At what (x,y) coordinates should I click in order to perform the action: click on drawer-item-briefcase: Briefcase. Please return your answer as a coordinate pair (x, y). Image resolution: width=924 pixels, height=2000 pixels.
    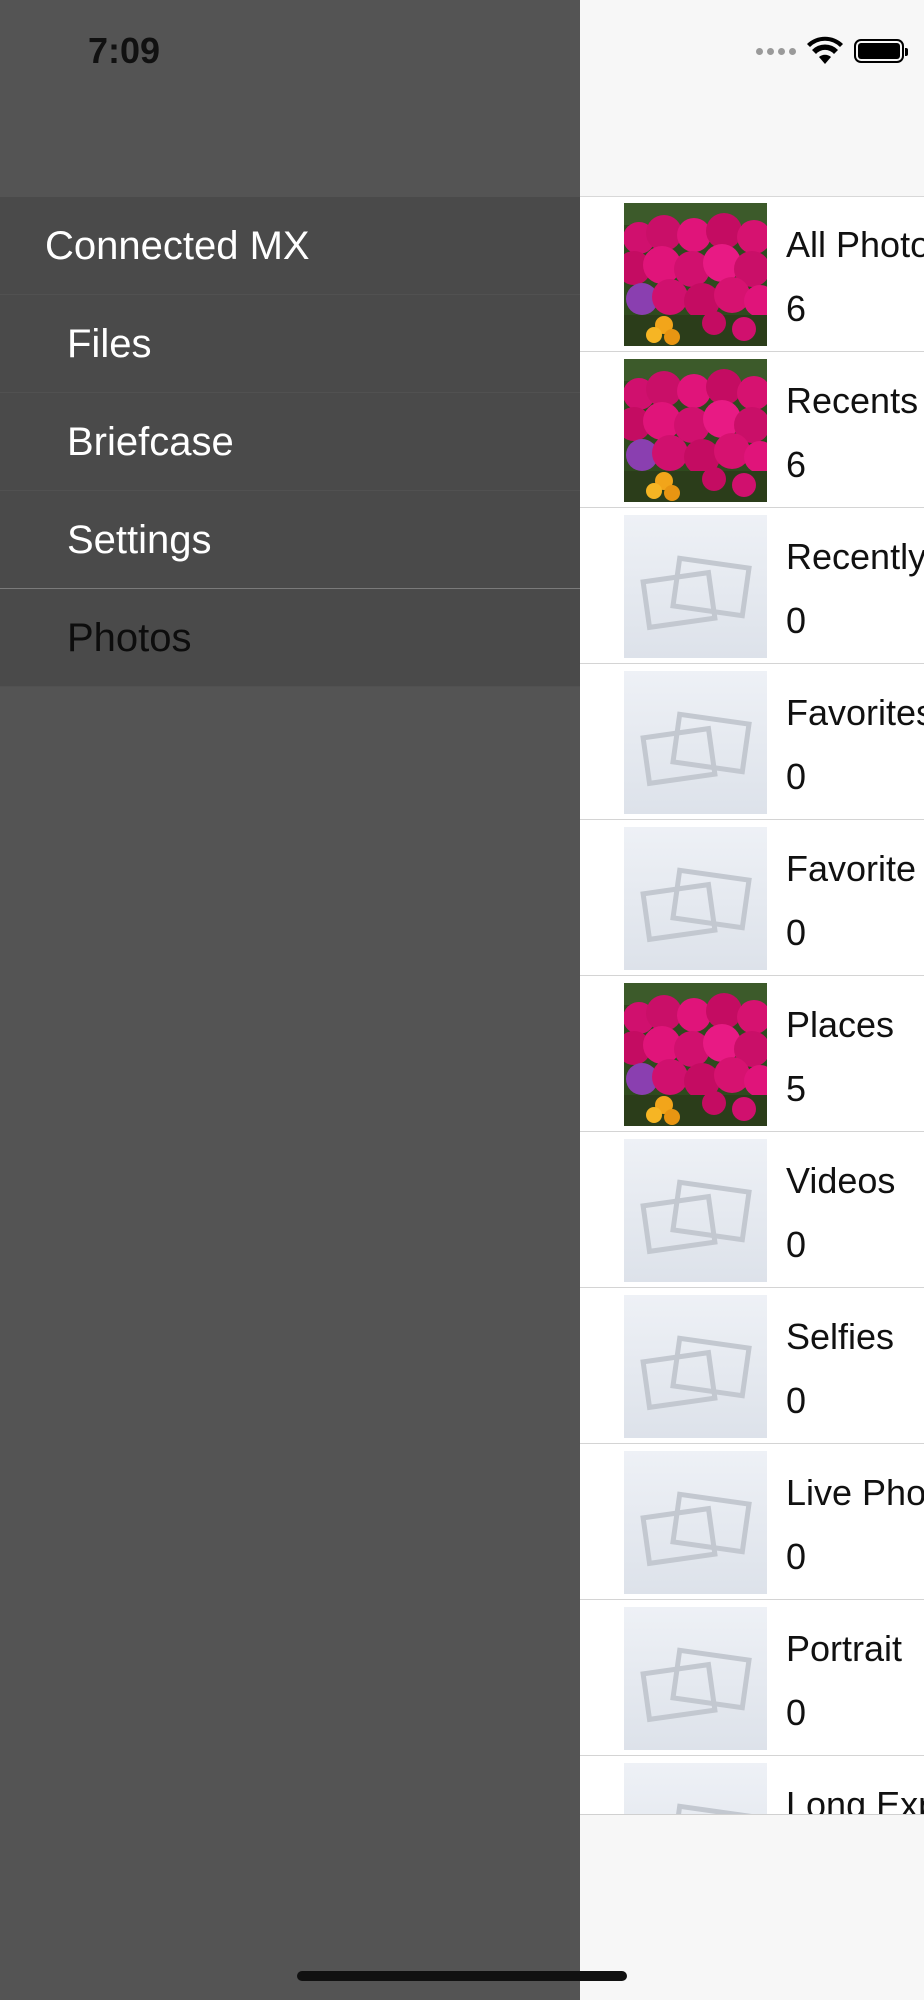
    Looking at the image, I should click on (290, 442).